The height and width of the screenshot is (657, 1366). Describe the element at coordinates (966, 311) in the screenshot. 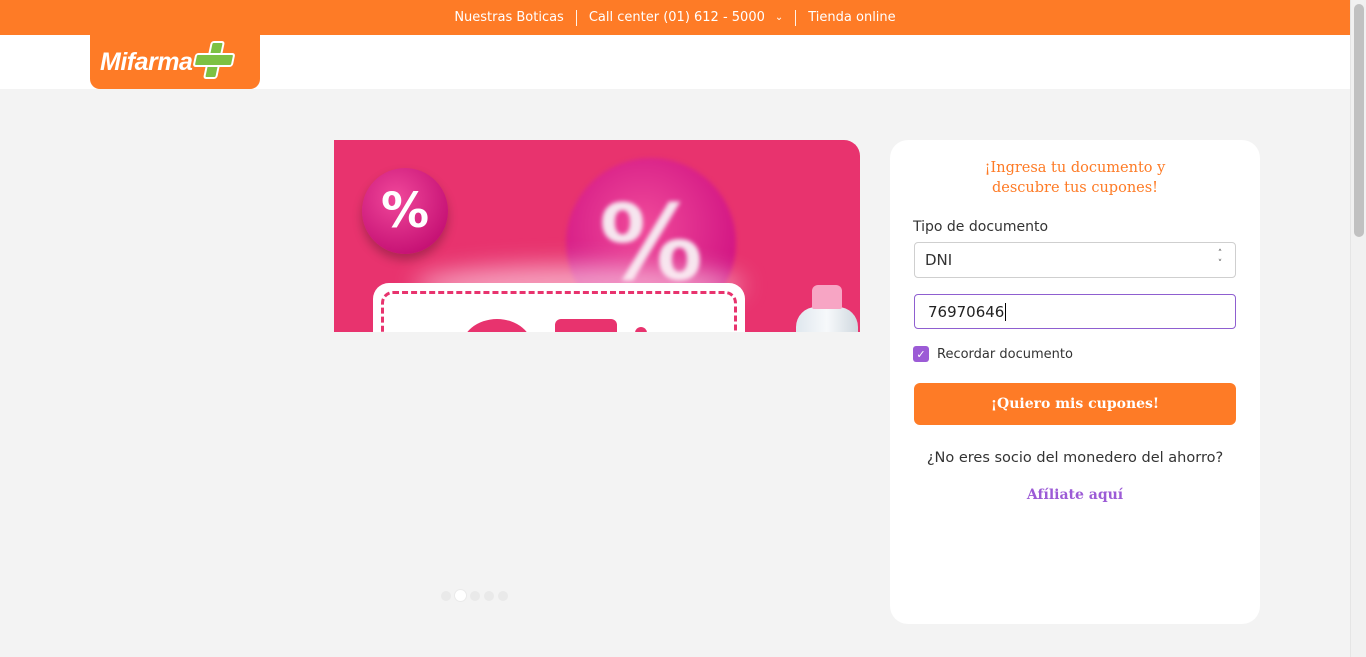

I see `doc-number-value: 76970646` at that location.